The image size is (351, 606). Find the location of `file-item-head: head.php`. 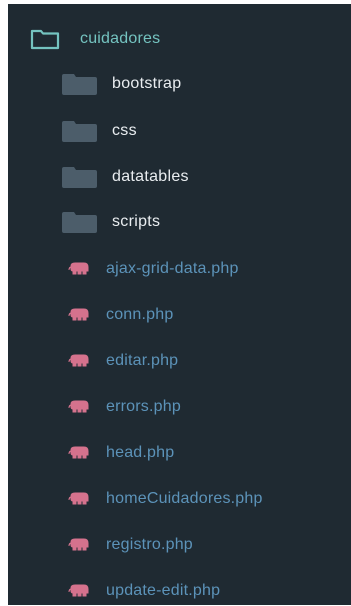

file-item-head: head.php is located at coordinates (121, 453).